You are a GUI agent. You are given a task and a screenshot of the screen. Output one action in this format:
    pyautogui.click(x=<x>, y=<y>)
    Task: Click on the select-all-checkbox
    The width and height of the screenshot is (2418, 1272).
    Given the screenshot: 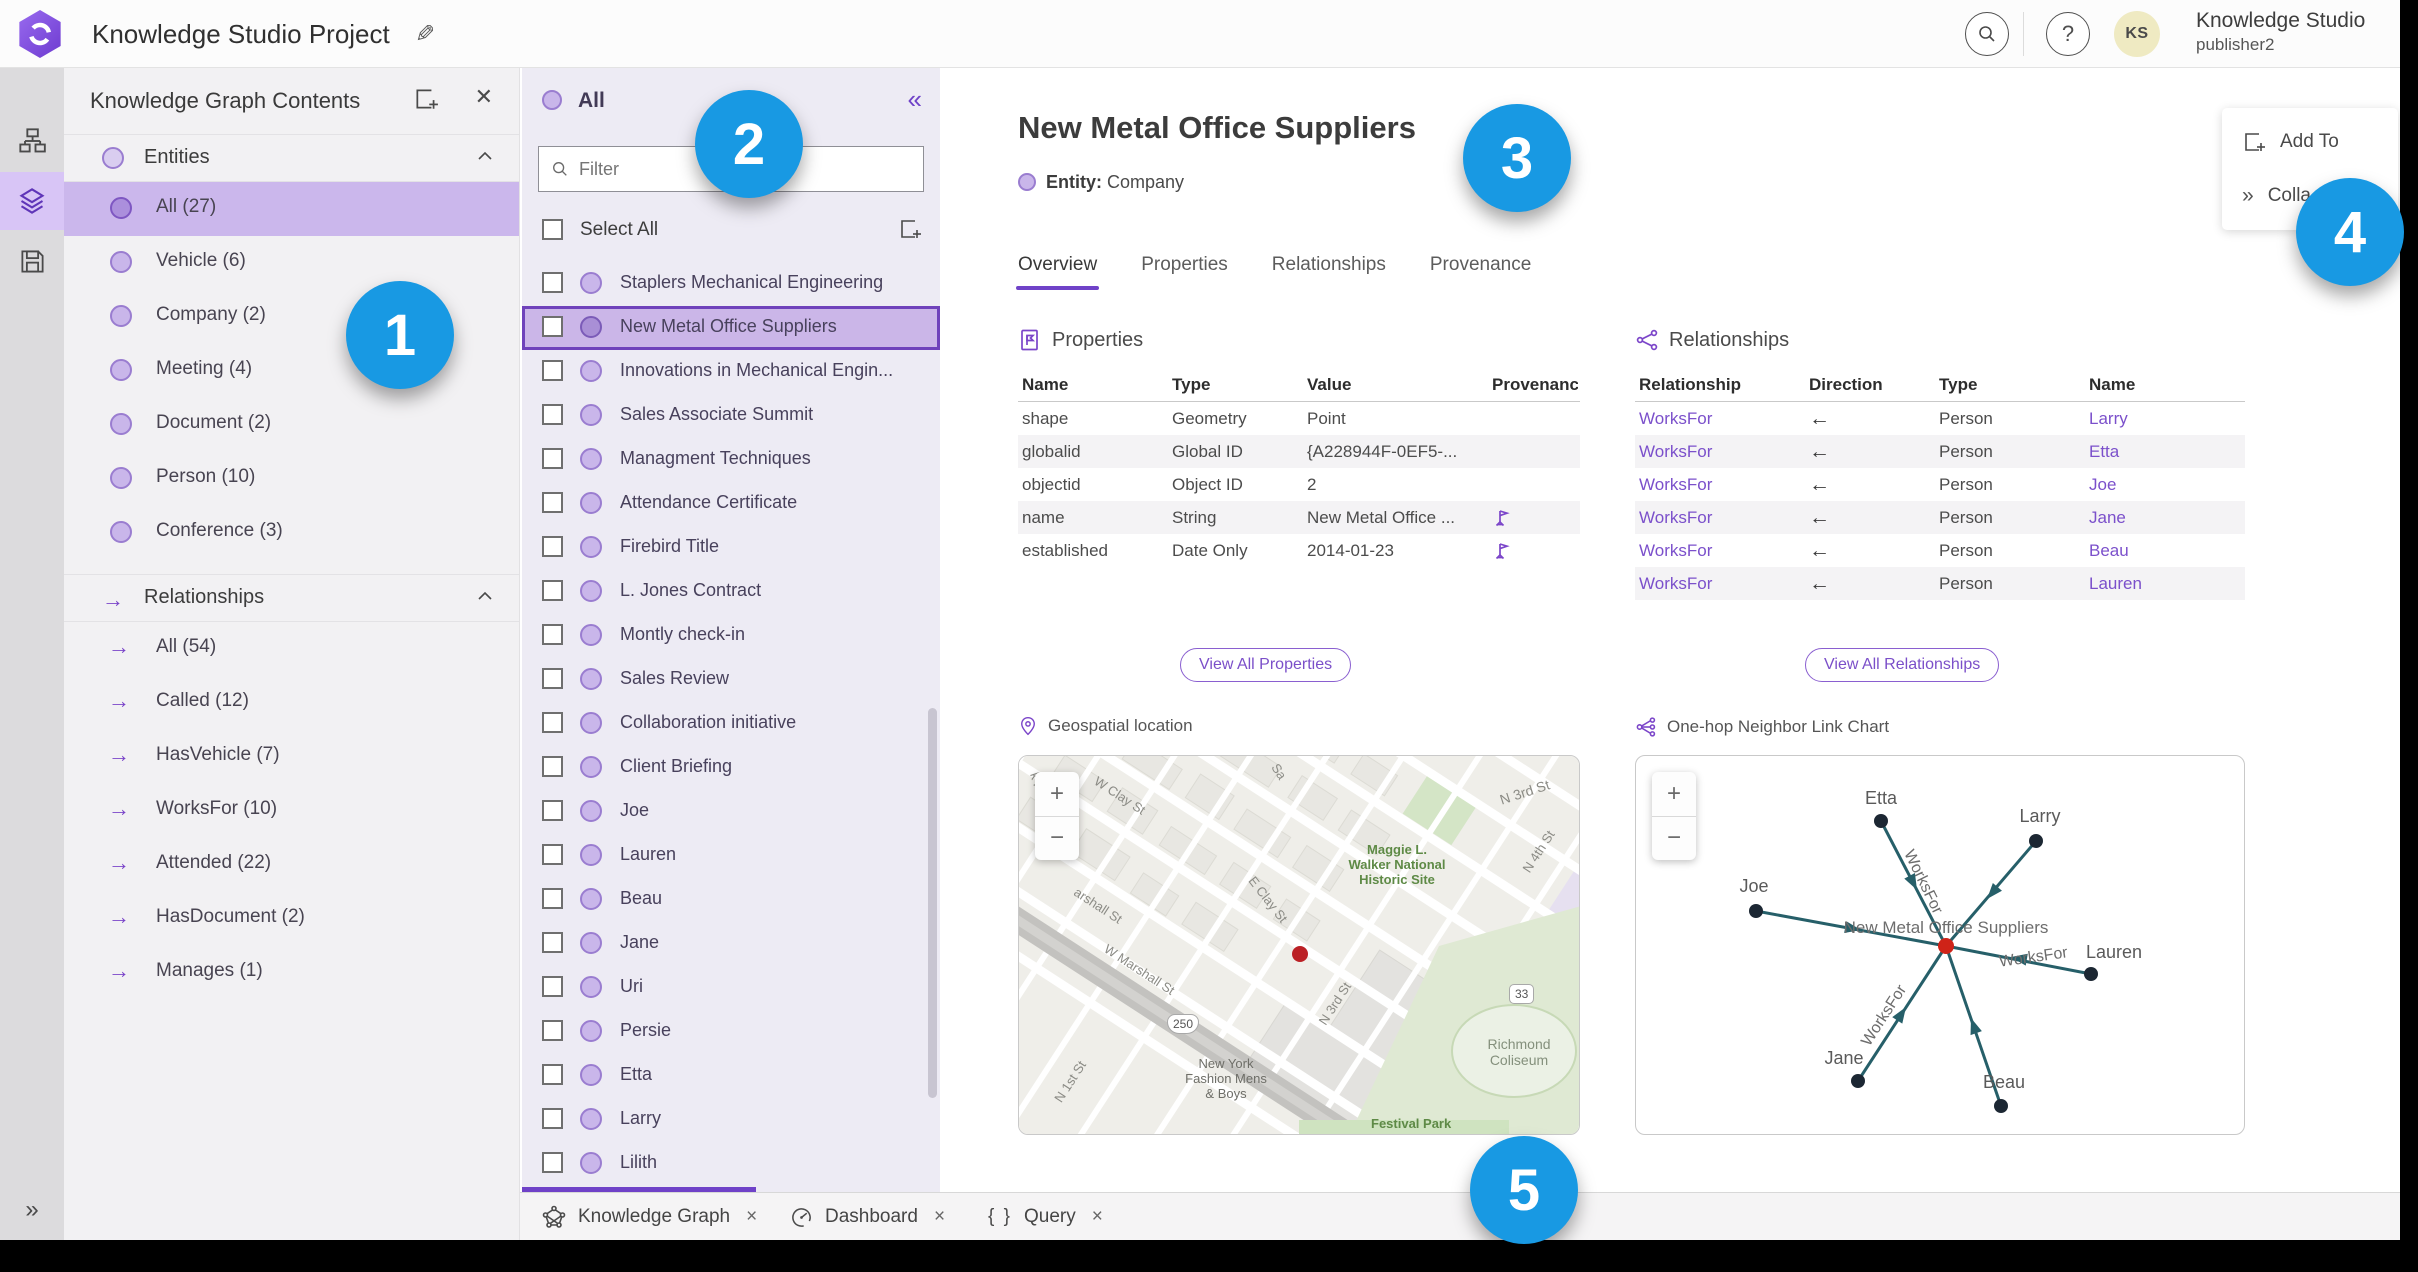 What is the action you would take?
    pyautogui.click(x=552, y=229)
    